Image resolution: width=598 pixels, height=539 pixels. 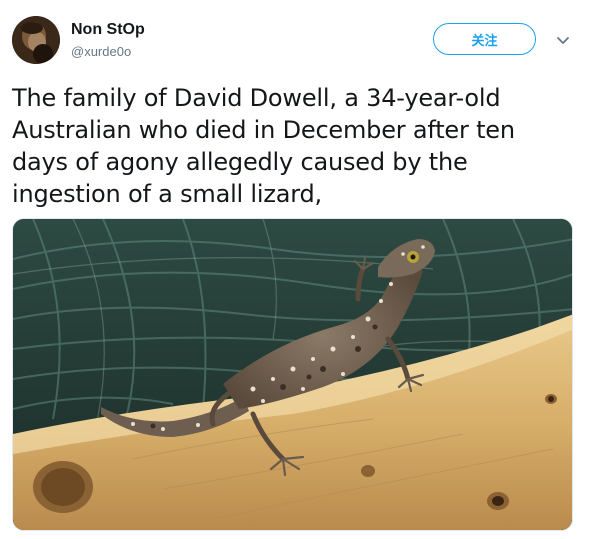 I want to click on follow-button: 关注, so click(x=484, y=39).